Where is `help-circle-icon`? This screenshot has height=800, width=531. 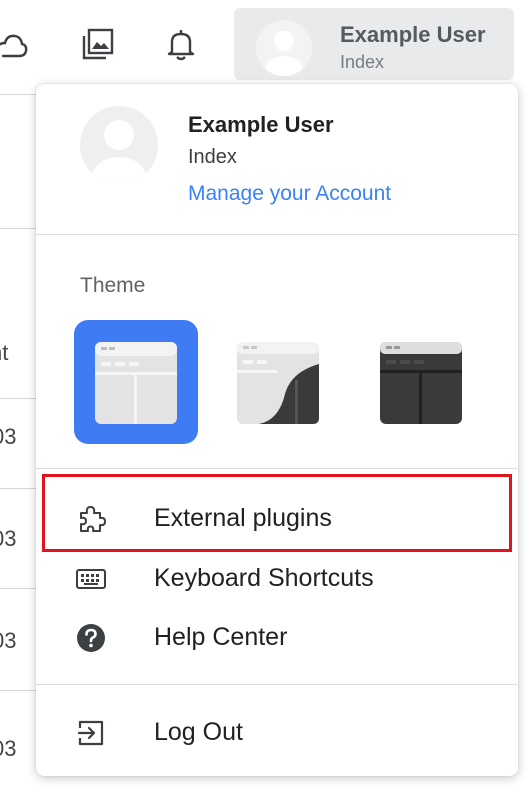 help-circle-icon is located at coordinates (91, 638).